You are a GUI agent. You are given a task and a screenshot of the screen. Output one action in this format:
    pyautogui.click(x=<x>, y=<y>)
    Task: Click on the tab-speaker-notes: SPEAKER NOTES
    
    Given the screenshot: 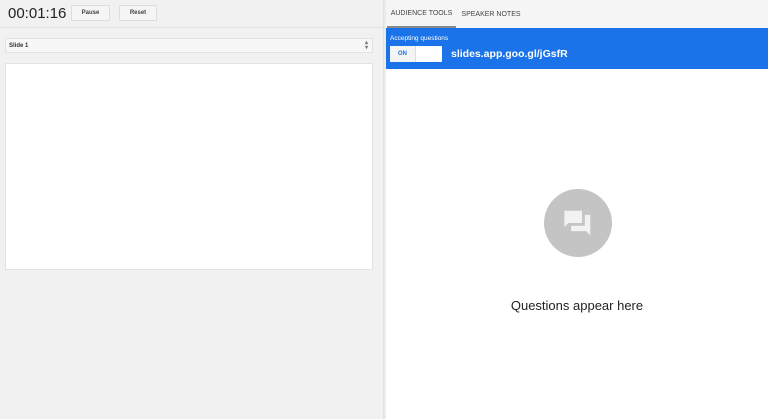 What is the action you would take?
    pyautogui.click(x=491, y=14)
    